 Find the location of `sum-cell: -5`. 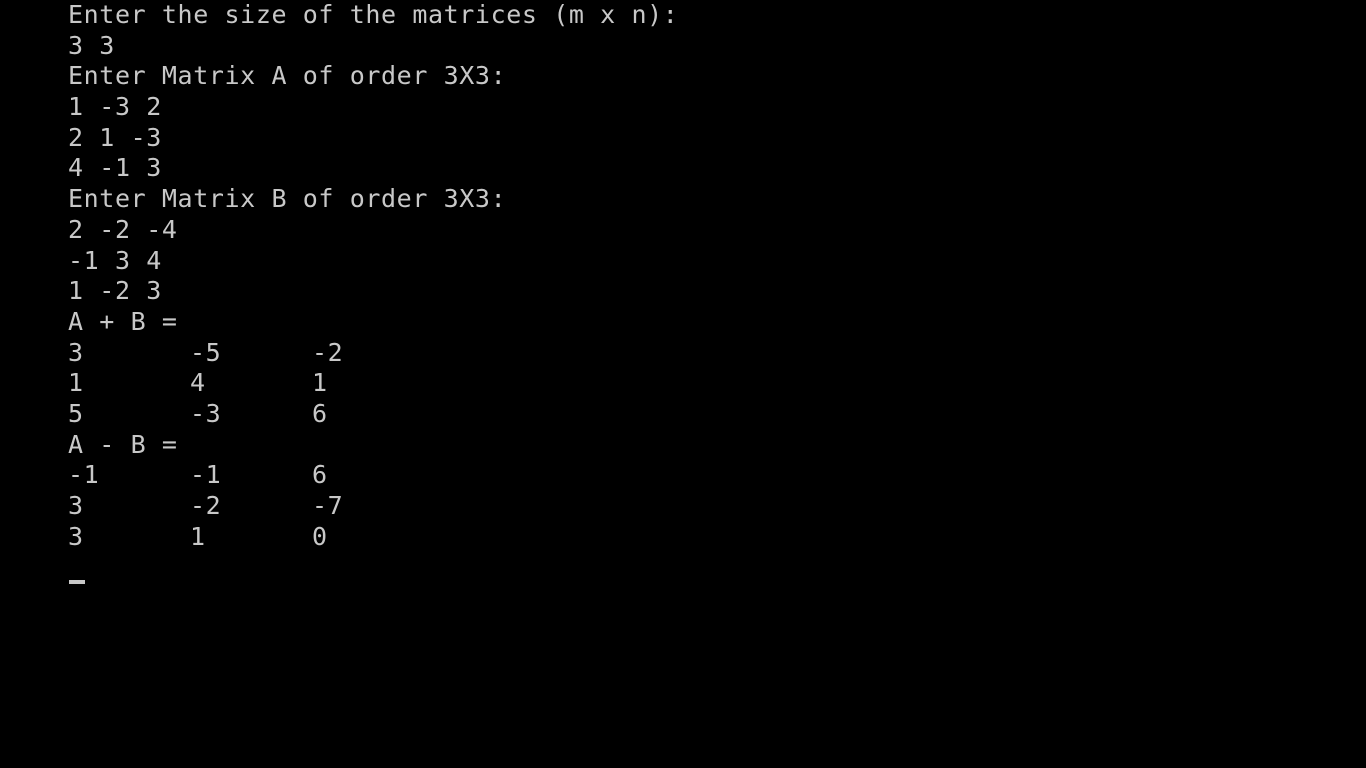

sum-cell: -5 is located at coordinates (206, 352).